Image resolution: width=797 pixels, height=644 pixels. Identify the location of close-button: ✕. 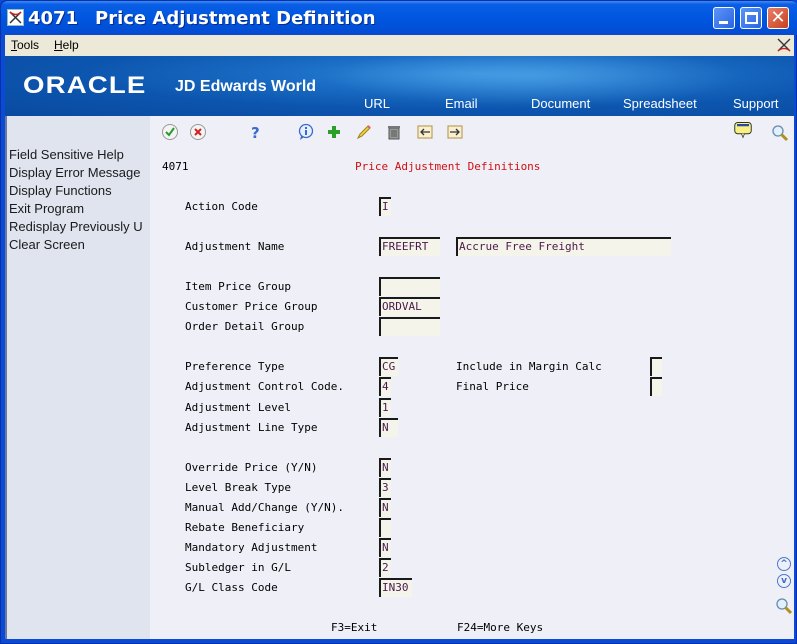
(778, 18).